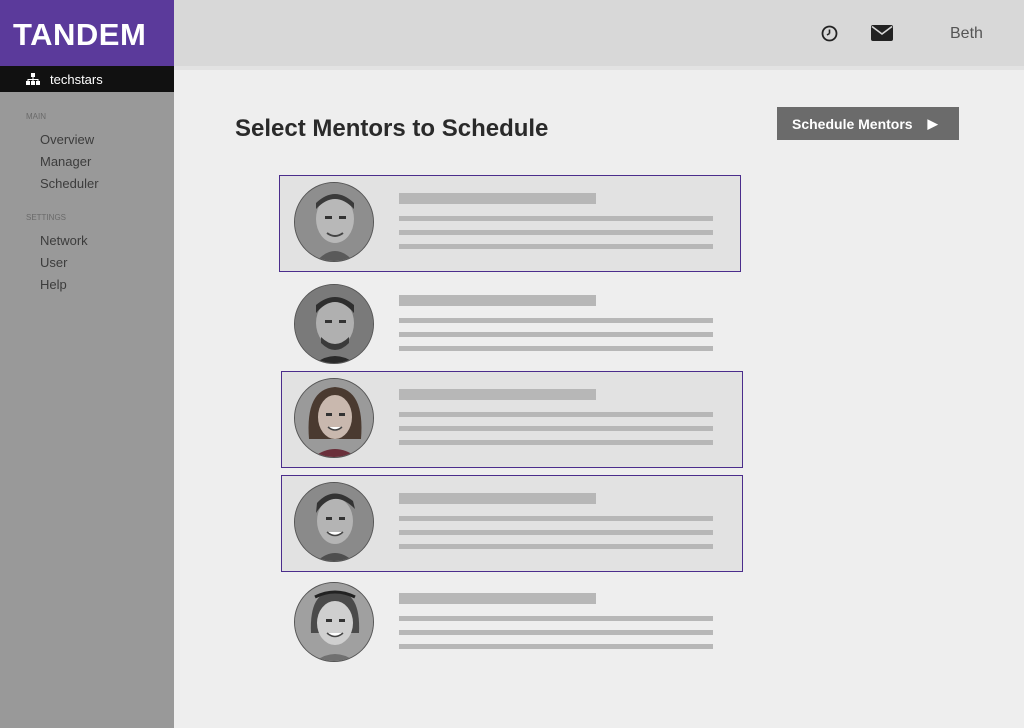  What do you see at coordinates (33, 79) in the screenshot?
I see `org-chart-icon` at bounding box center [33, 79].